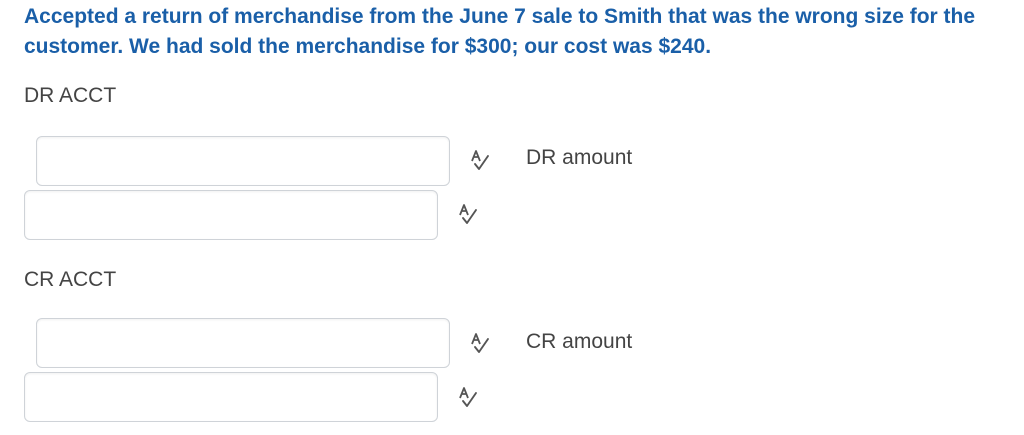 This screenshot has width=1024, height=435. I want to click on dr-amount-input, so click(231, 215).